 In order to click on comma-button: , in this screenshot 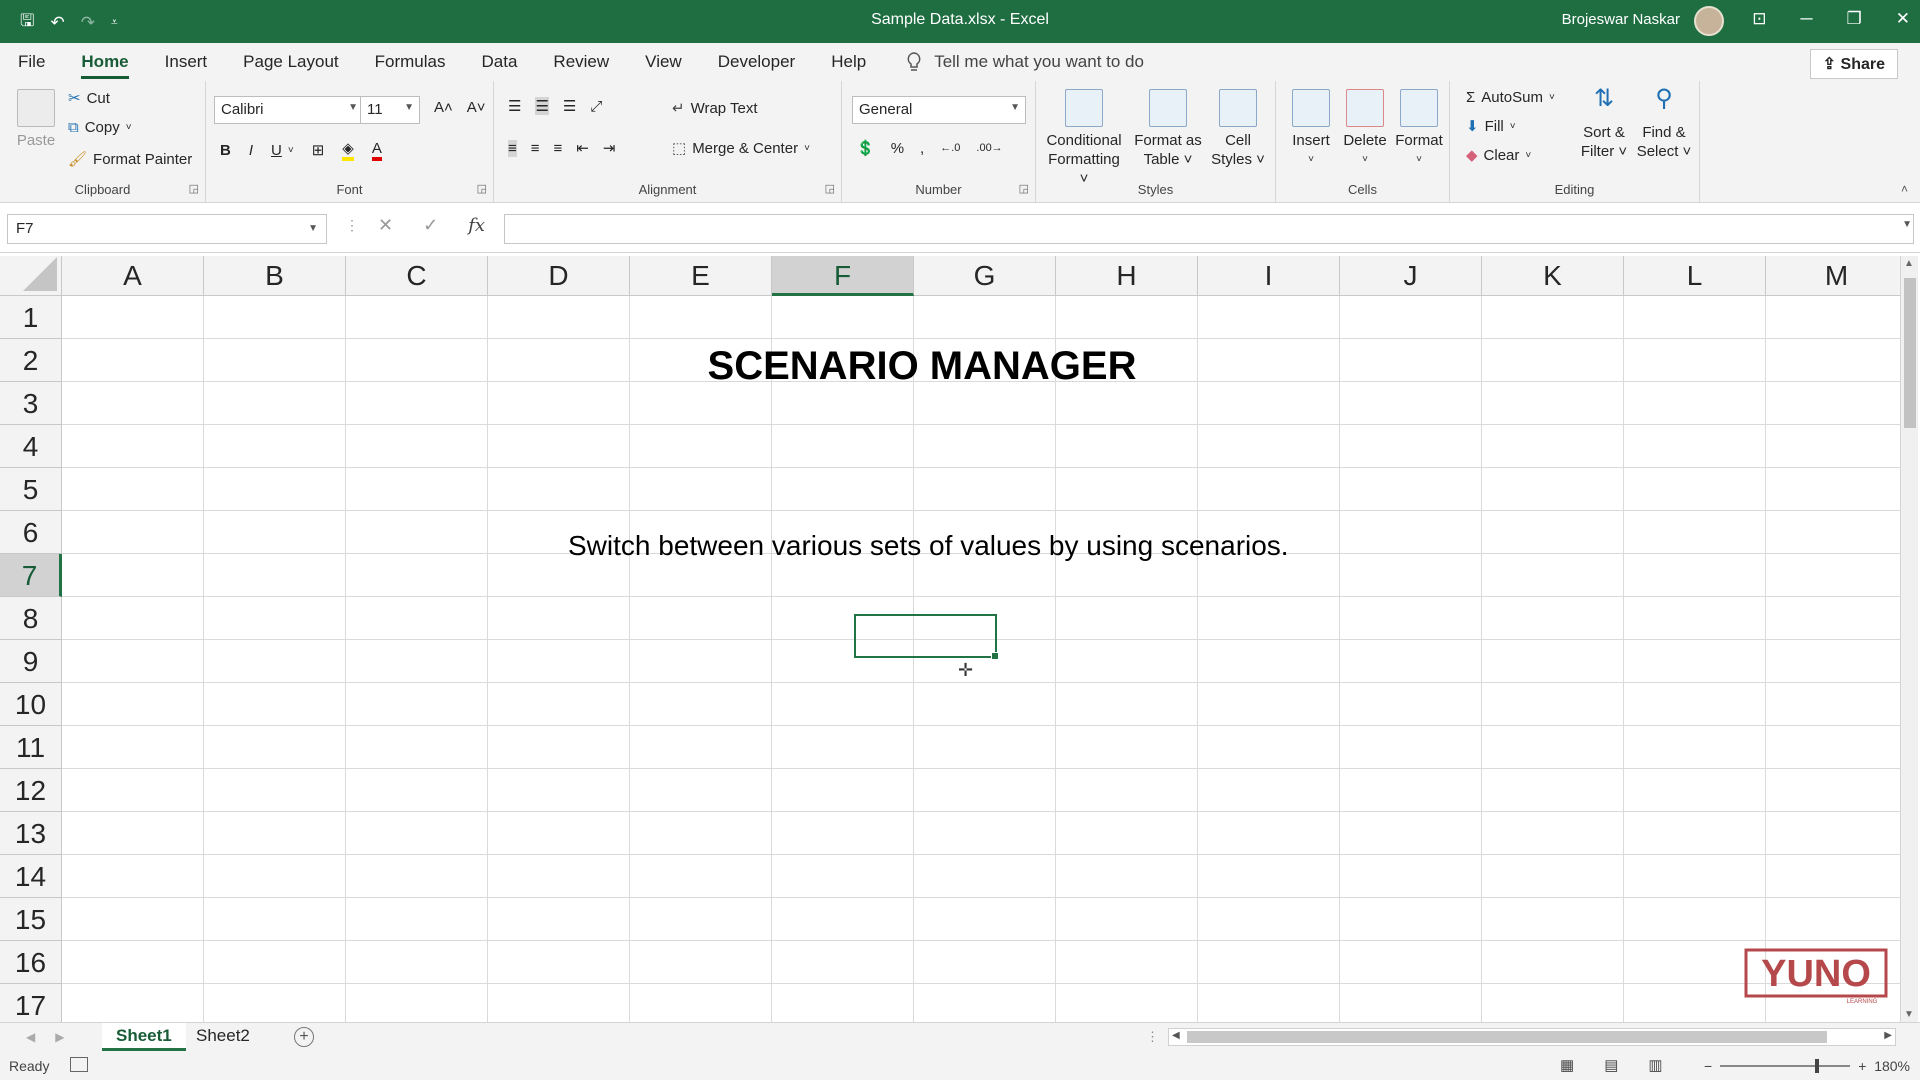, I will do `click(922, 148)`.